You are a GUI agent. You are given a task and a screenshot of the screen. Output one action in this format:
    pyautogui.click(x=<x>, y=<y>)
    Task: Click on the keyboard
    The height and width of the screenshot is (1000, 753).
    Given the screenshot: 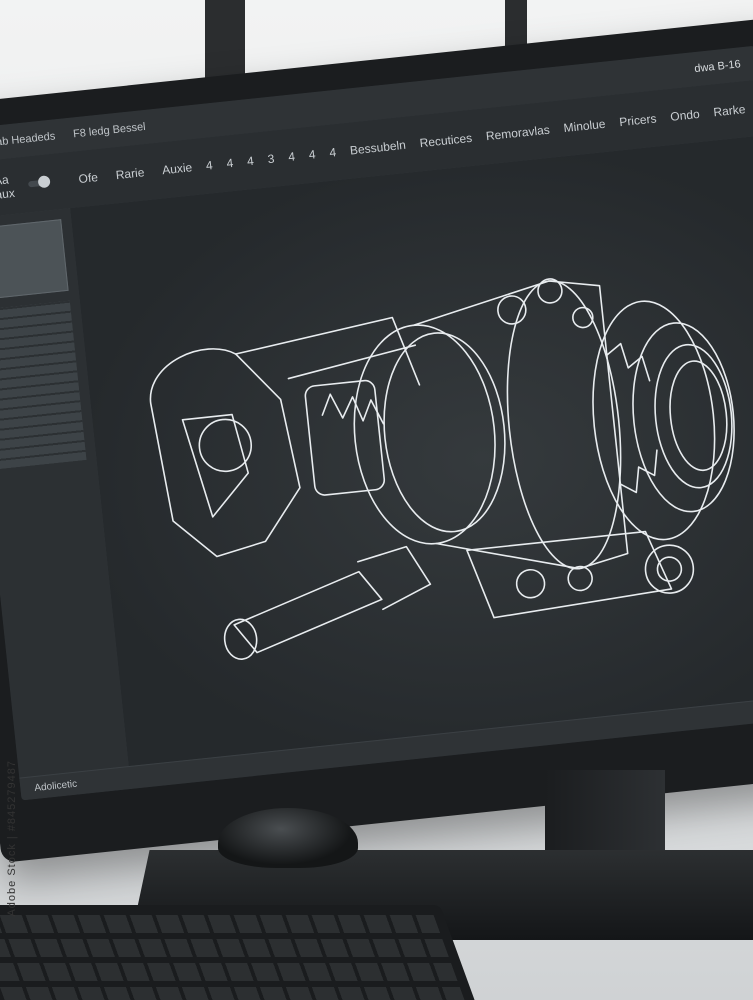 What is the action you would take?
    pyautogui.click(x=240, y=952)
    